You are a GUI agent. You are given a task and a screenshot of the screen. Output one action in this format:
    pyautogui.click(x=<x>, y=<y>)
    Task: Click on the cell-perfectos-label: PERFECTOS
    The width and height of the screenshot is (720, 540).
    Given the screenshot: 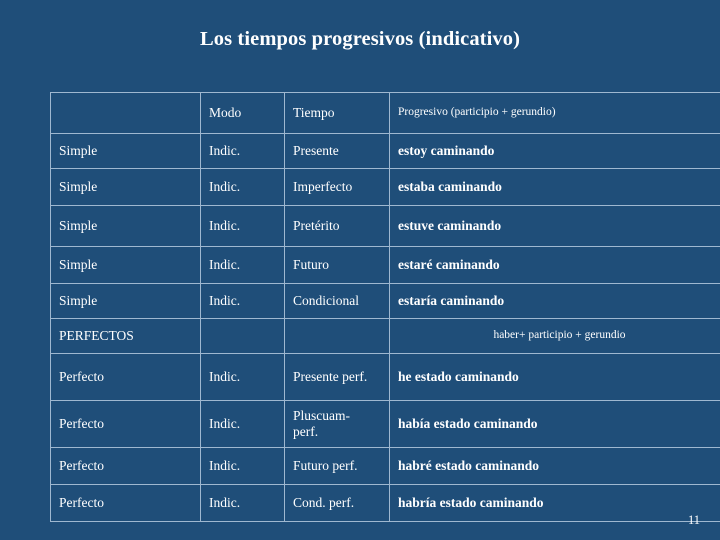 What is the action you would take?
    pyautogui.click(x=125, y=336)
    